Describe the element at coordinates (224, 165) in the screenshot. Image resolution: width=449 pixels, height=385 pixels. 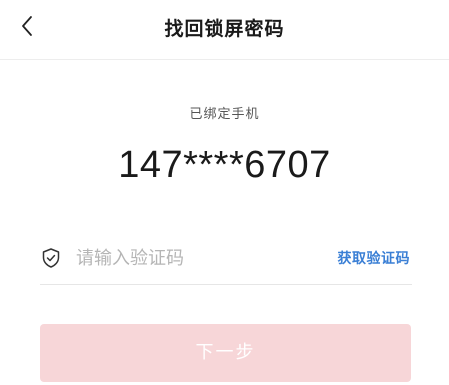
I see `bound-phone-number: 147****6707` at that location.